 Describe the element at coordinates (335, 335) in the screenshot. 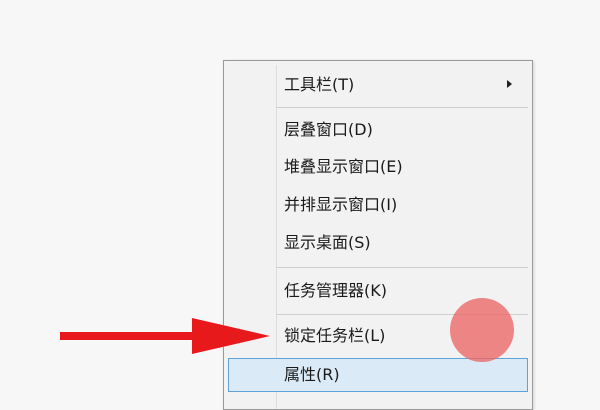

I see `menu-item-label: 锁定任务栏(L)` at that location.